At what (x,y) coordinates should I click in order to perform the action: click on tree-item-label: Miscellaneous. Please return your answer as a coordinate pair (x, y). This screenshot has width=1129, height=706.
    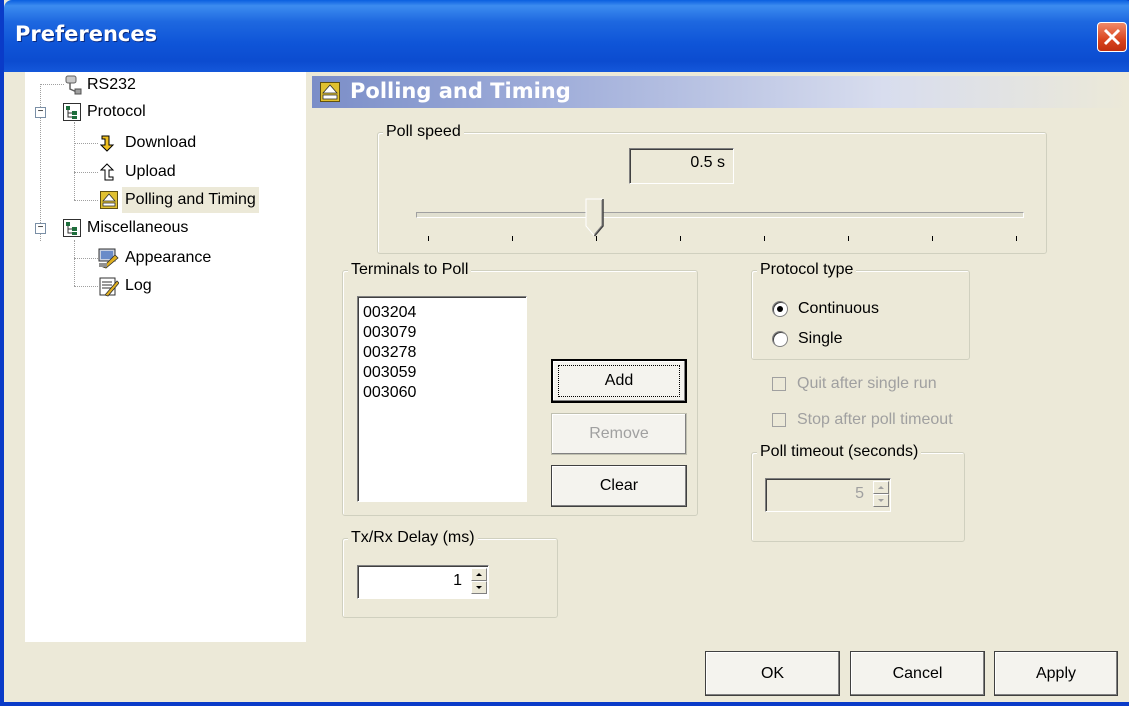
    Looking at the image, I should click on (138, 227).